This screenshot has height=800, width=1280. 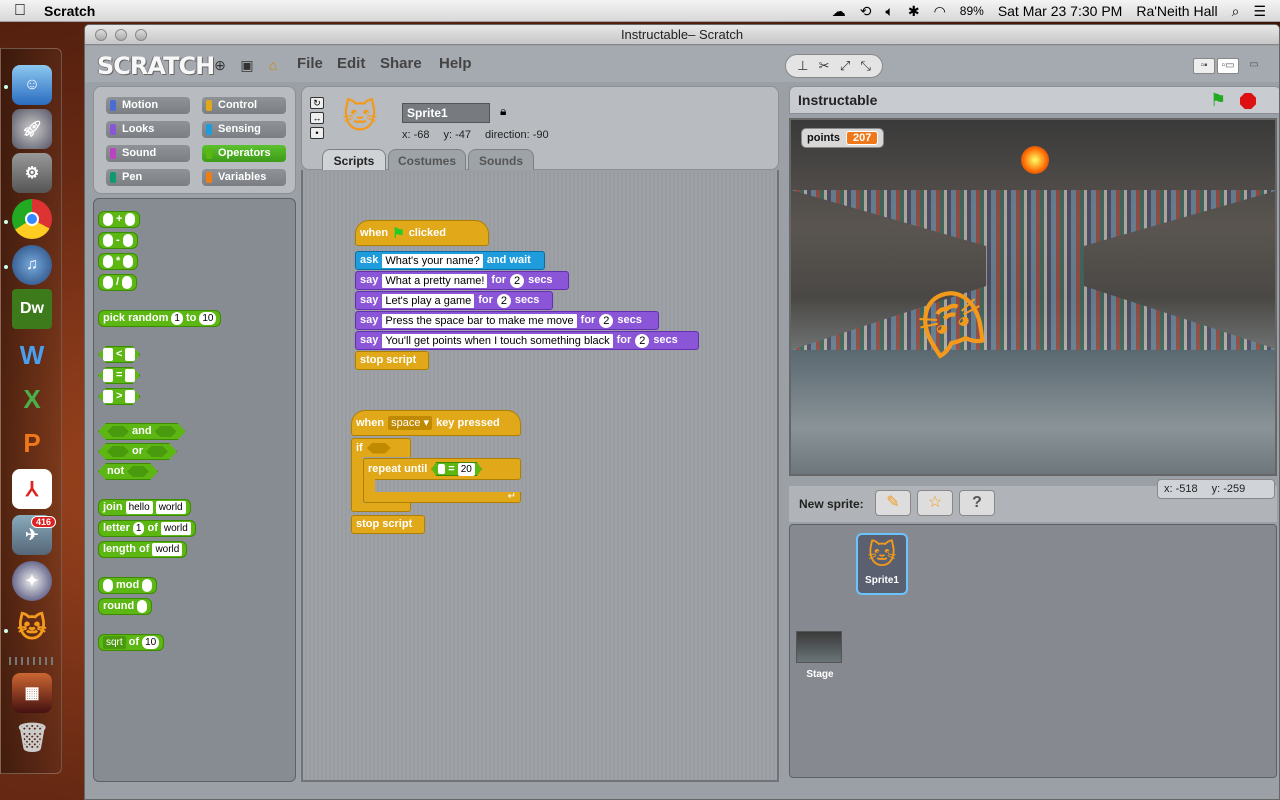 What do you see at coordinates (32, 443) in the screenshot?
I see `powerpoint-icon: P` at bounding box center [32, 443].